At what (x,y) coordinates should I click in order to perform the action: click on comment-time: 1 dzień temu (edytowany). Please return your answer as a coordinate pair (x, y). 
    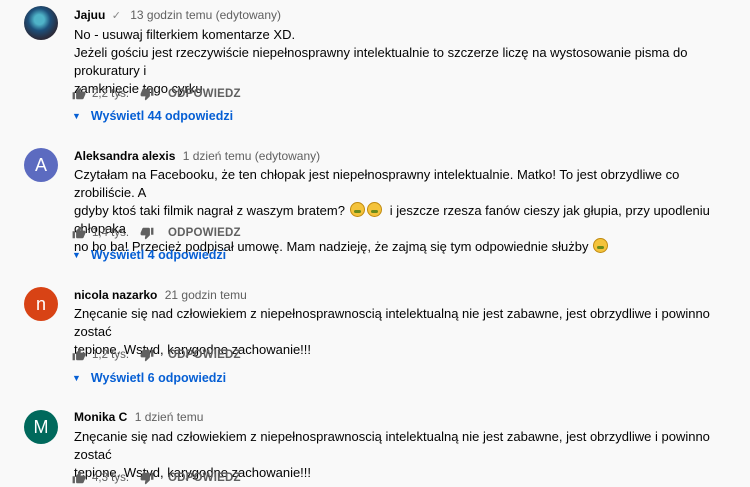
    Looking at the image, I should click on (251, 156).